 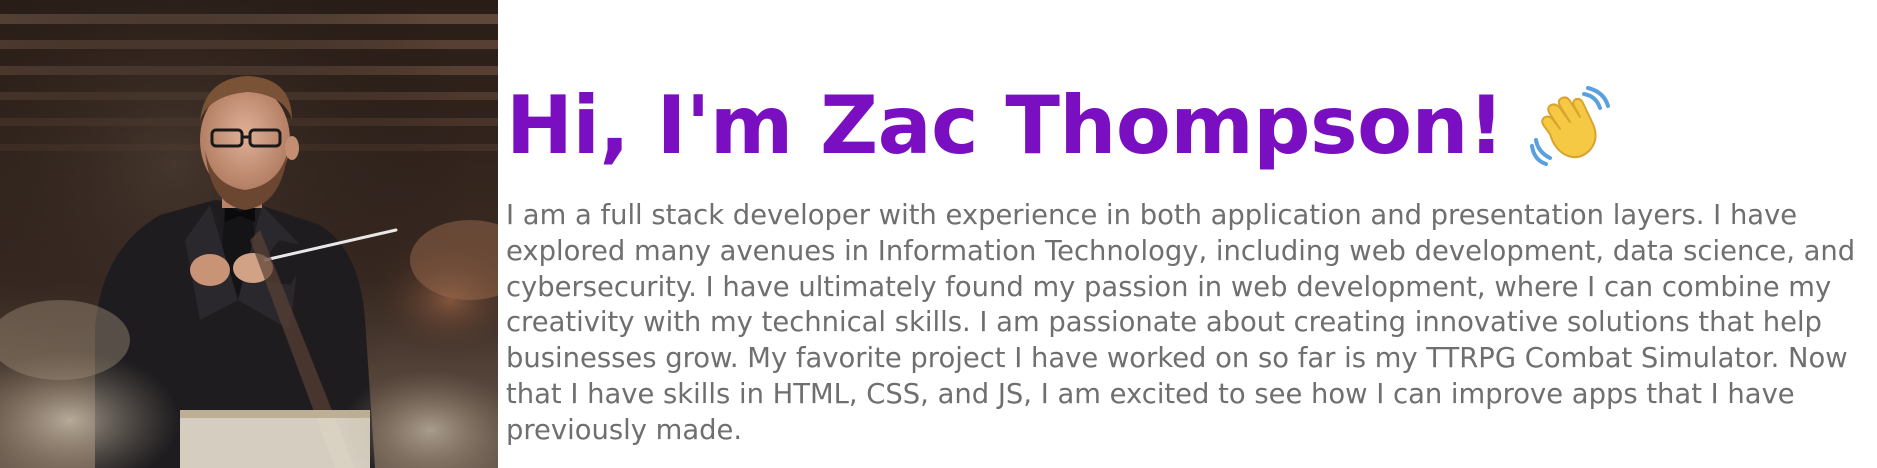 I want to click on page-title: Hi, I'm Zac Thompson!, so click(x=1005, y=125).